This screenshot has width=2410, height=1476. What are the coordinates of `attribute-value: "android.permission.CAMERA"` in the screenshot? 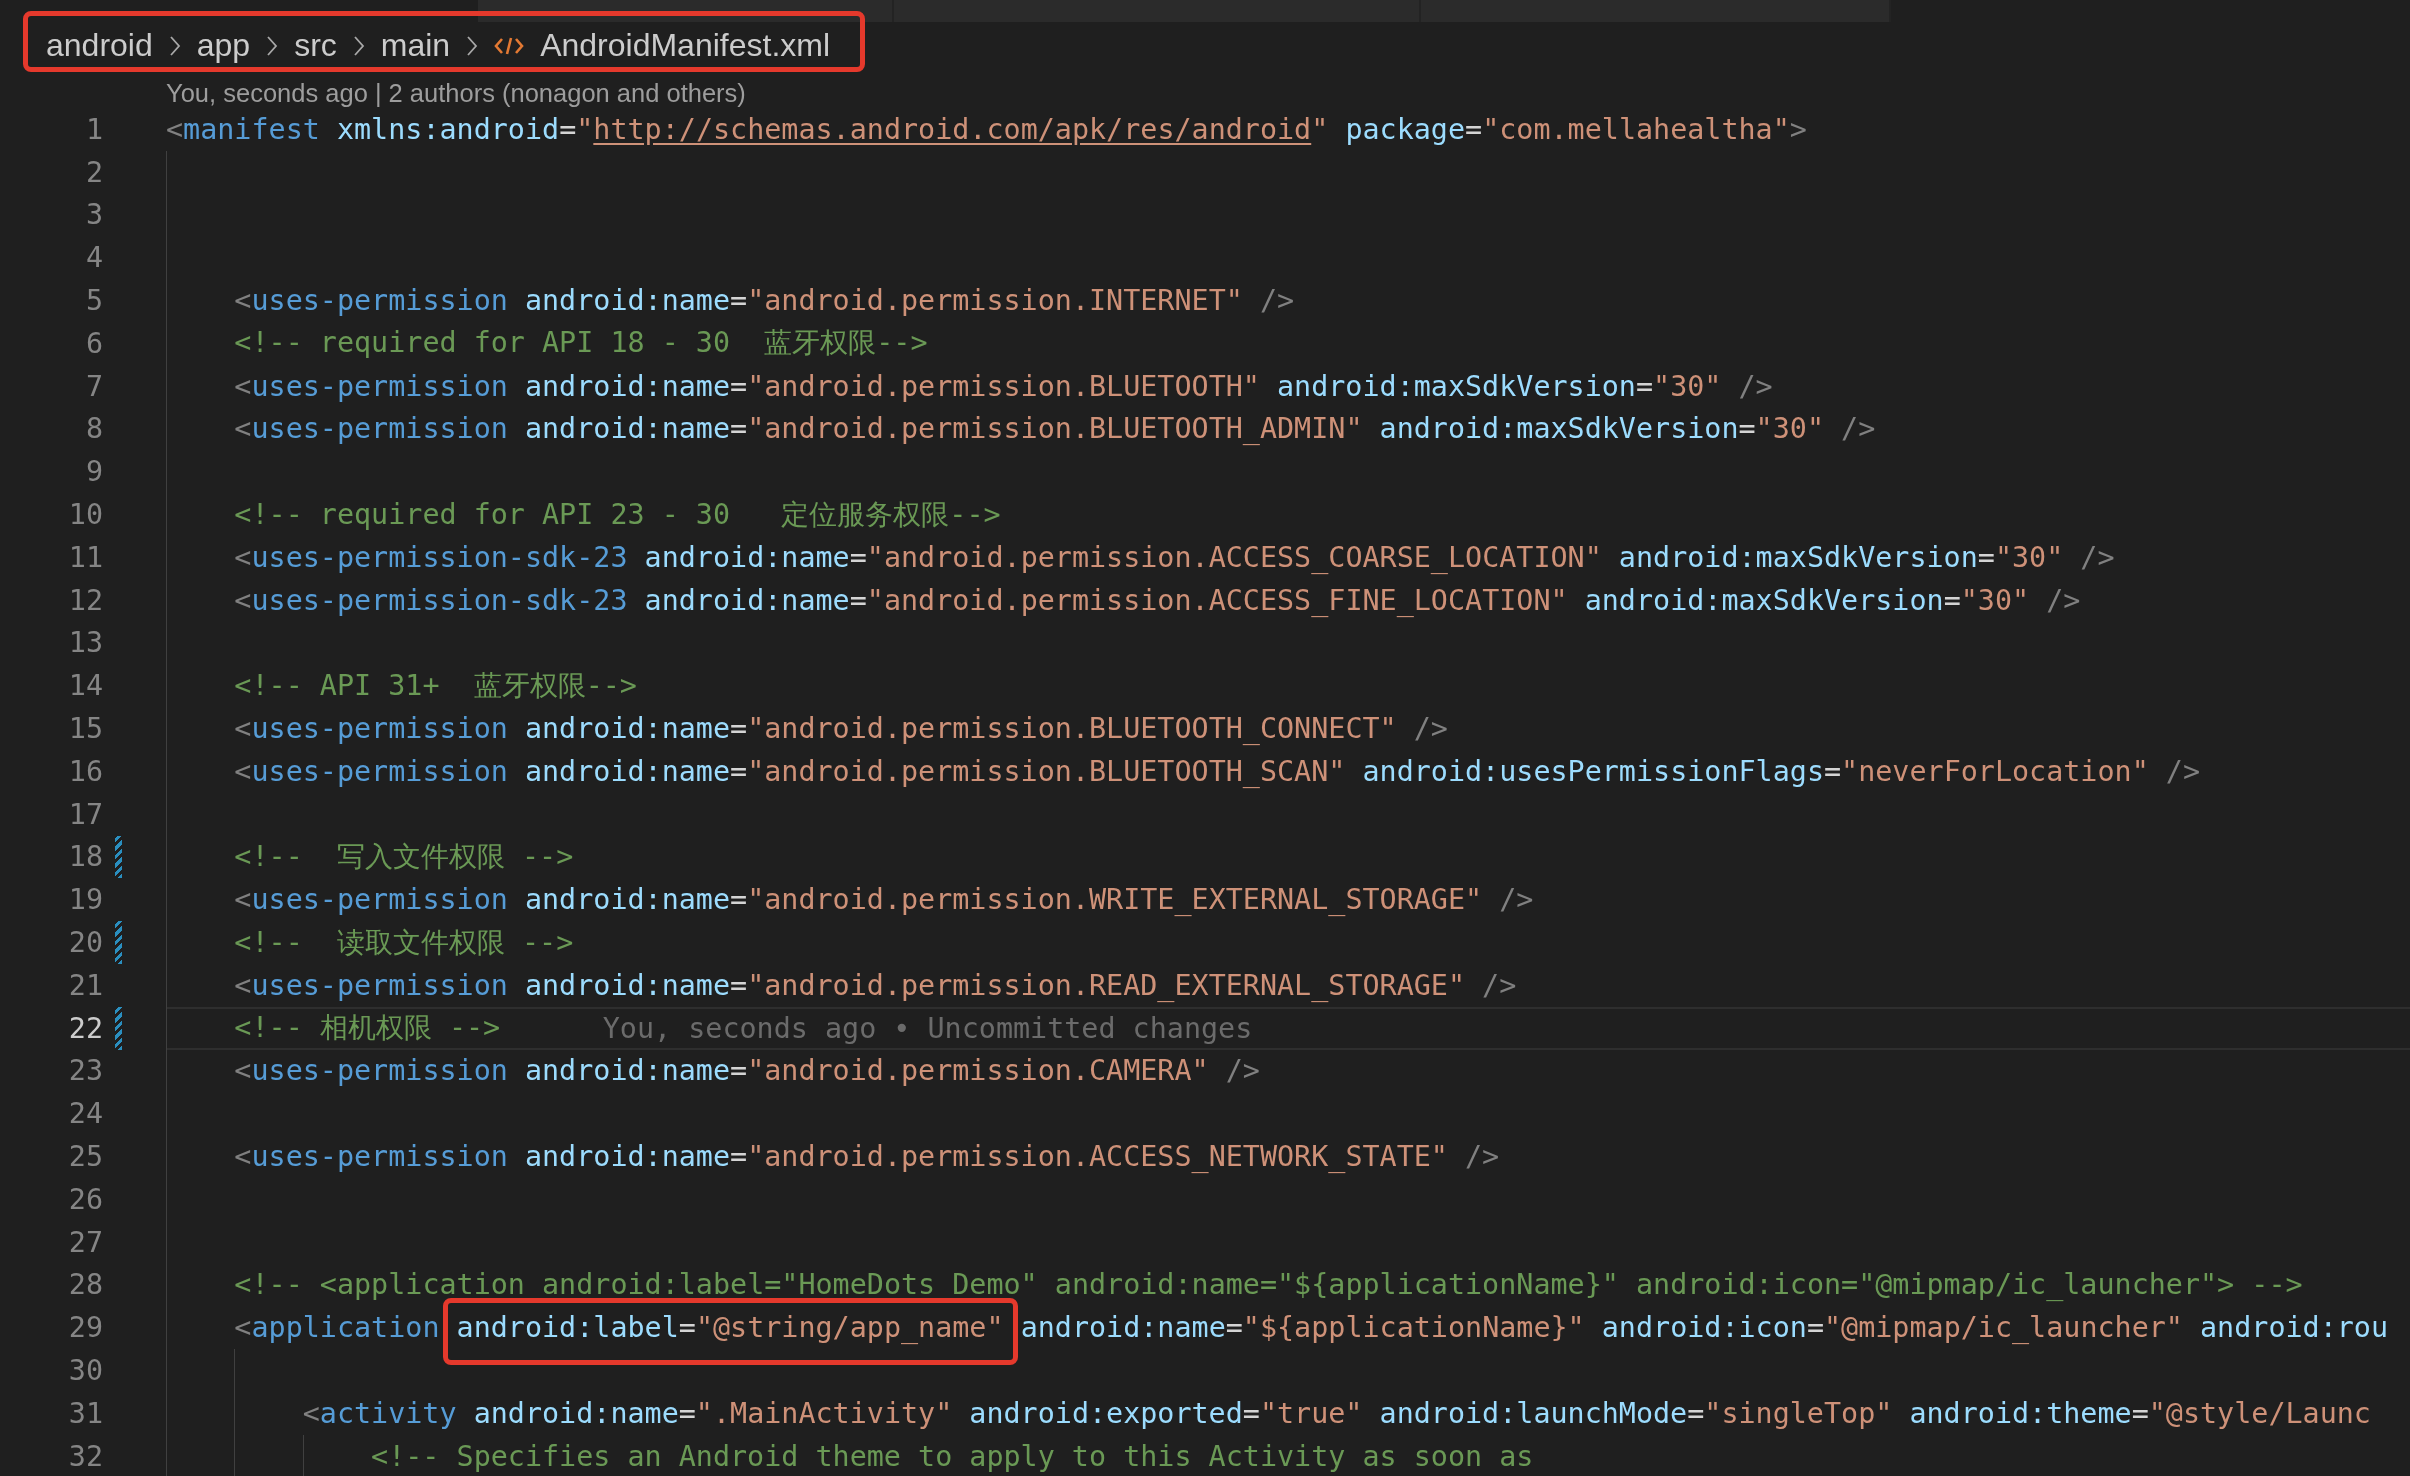 It's located at (978, 1071).